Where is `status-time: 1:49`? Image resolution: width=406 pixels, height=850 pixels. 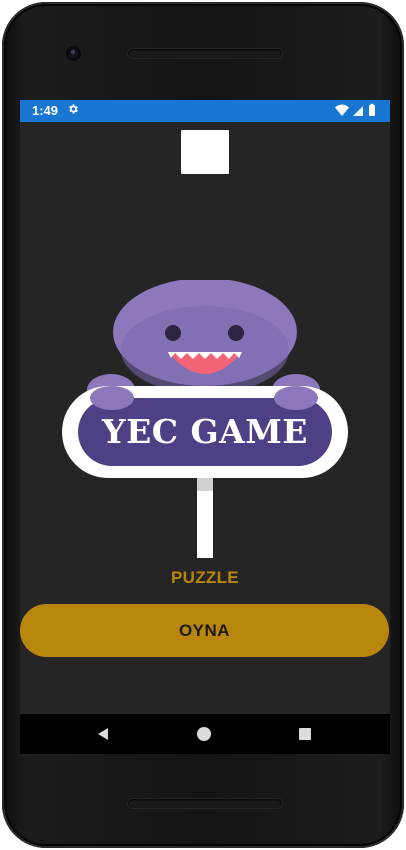 status-time: 1:49 is located at coordinates (45, 110).